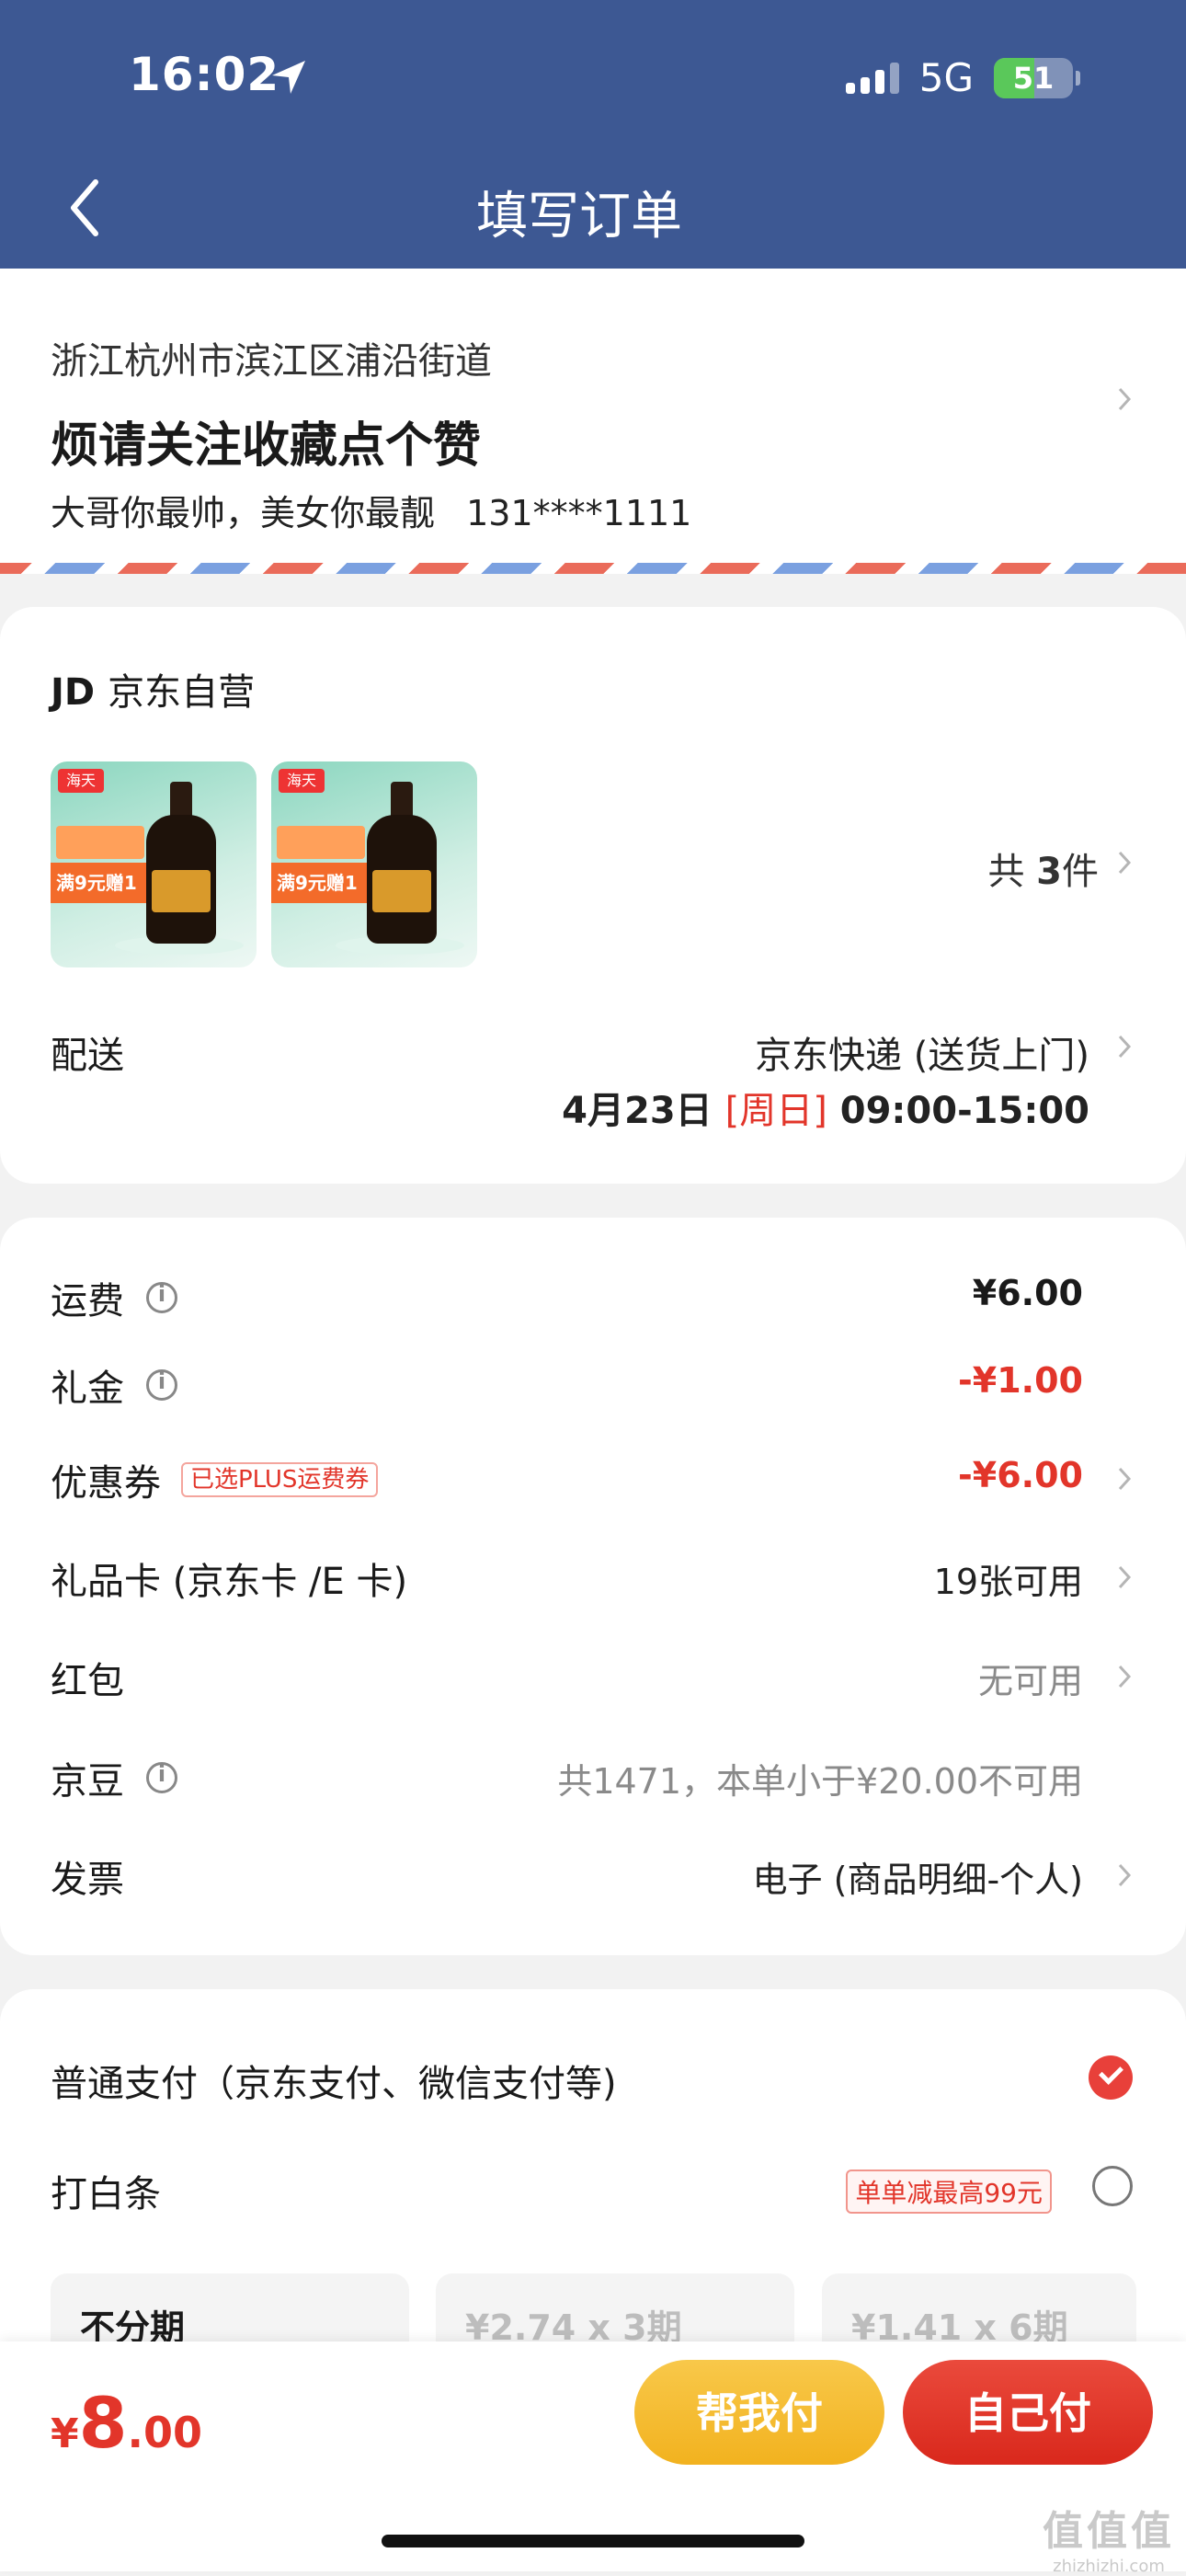 The image size is (1186, 2576). Describe the element at coordinates (288, 78) in the screenshot. I see `location-arrow-icon` at that location.